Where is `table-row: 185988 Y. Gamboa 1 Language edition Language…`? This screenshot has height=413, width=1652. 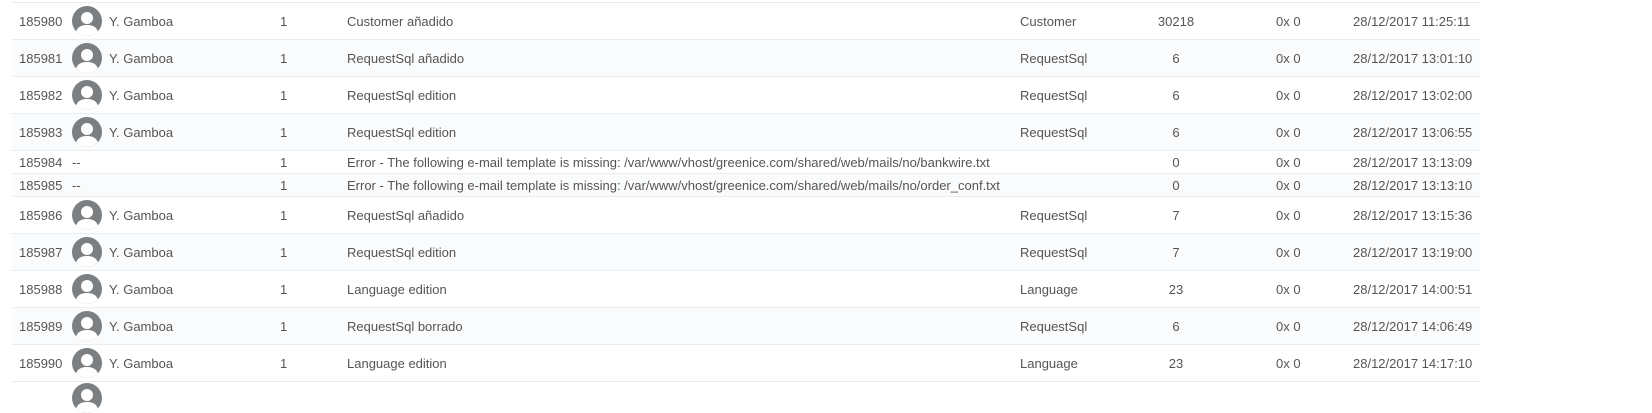 table-row: 185988 Y. Gamboa 1 Language edition Language… is located at coordinates (746, 289).